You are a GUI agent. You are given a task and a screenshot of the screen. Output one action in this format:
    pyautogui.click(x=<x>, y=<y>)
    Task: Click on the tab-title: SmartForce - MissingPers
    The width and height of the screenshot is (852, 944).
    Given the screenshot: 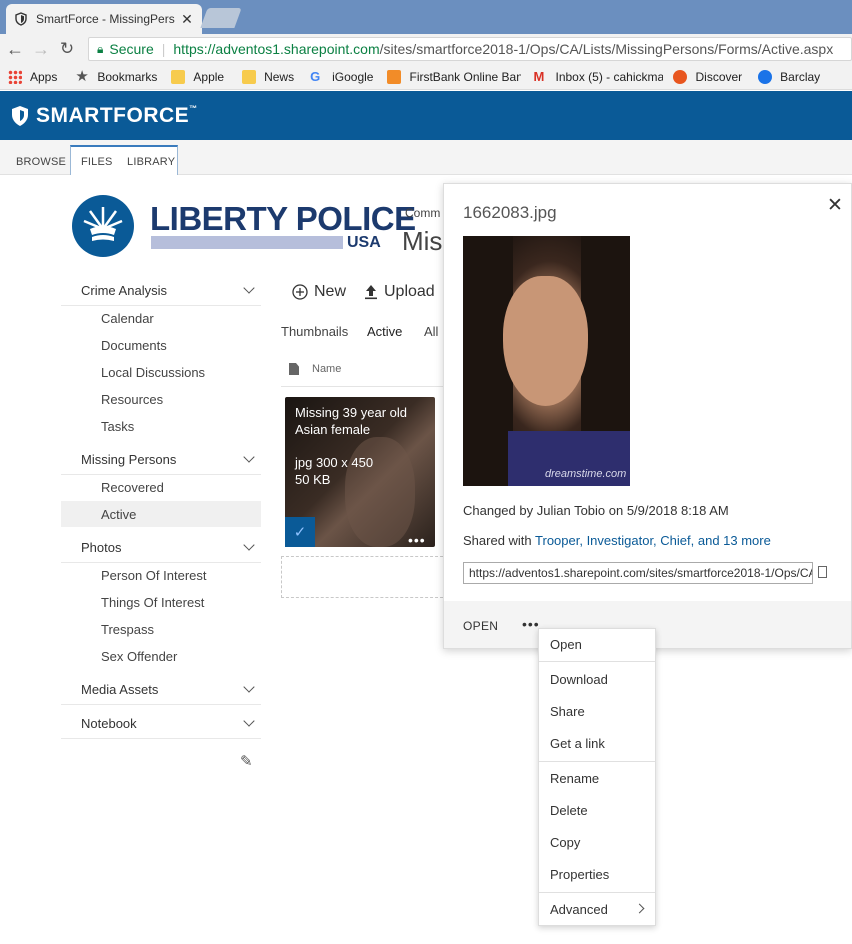 What is the action you would take?
    pyautogui.click(x=105, y=19)
    